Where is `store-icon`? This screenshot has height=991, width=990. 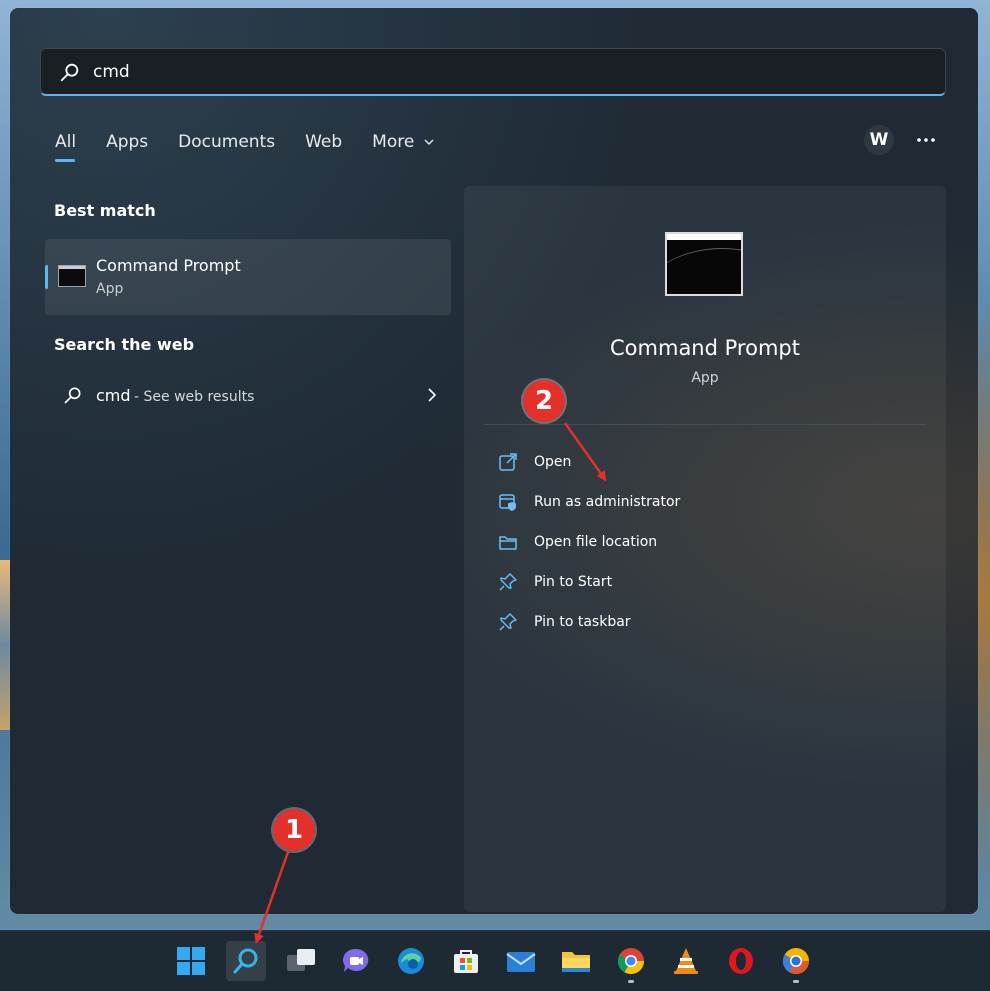 store-icon is located at coordinates (466, 961).